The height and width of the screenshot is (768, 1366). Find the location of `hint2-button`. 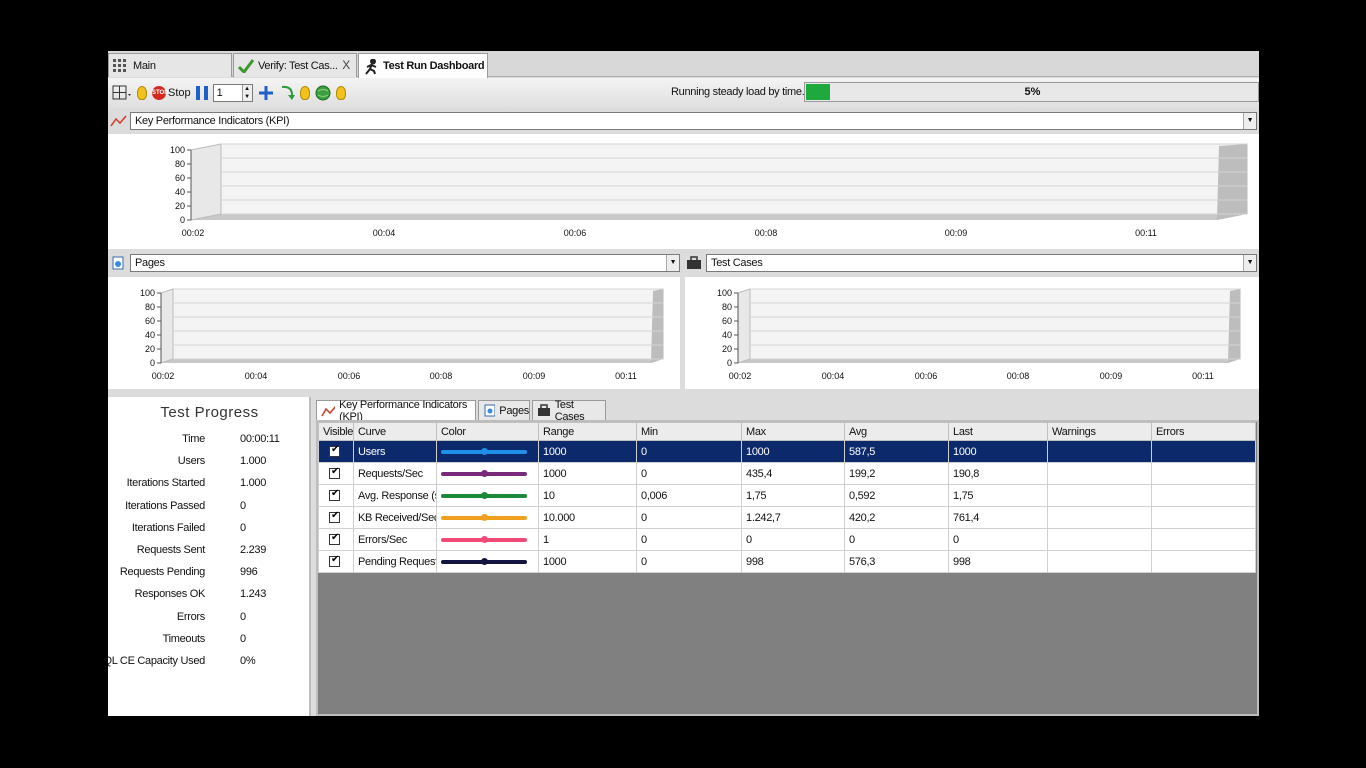

hint2-button is located at coordinates (304, 93).